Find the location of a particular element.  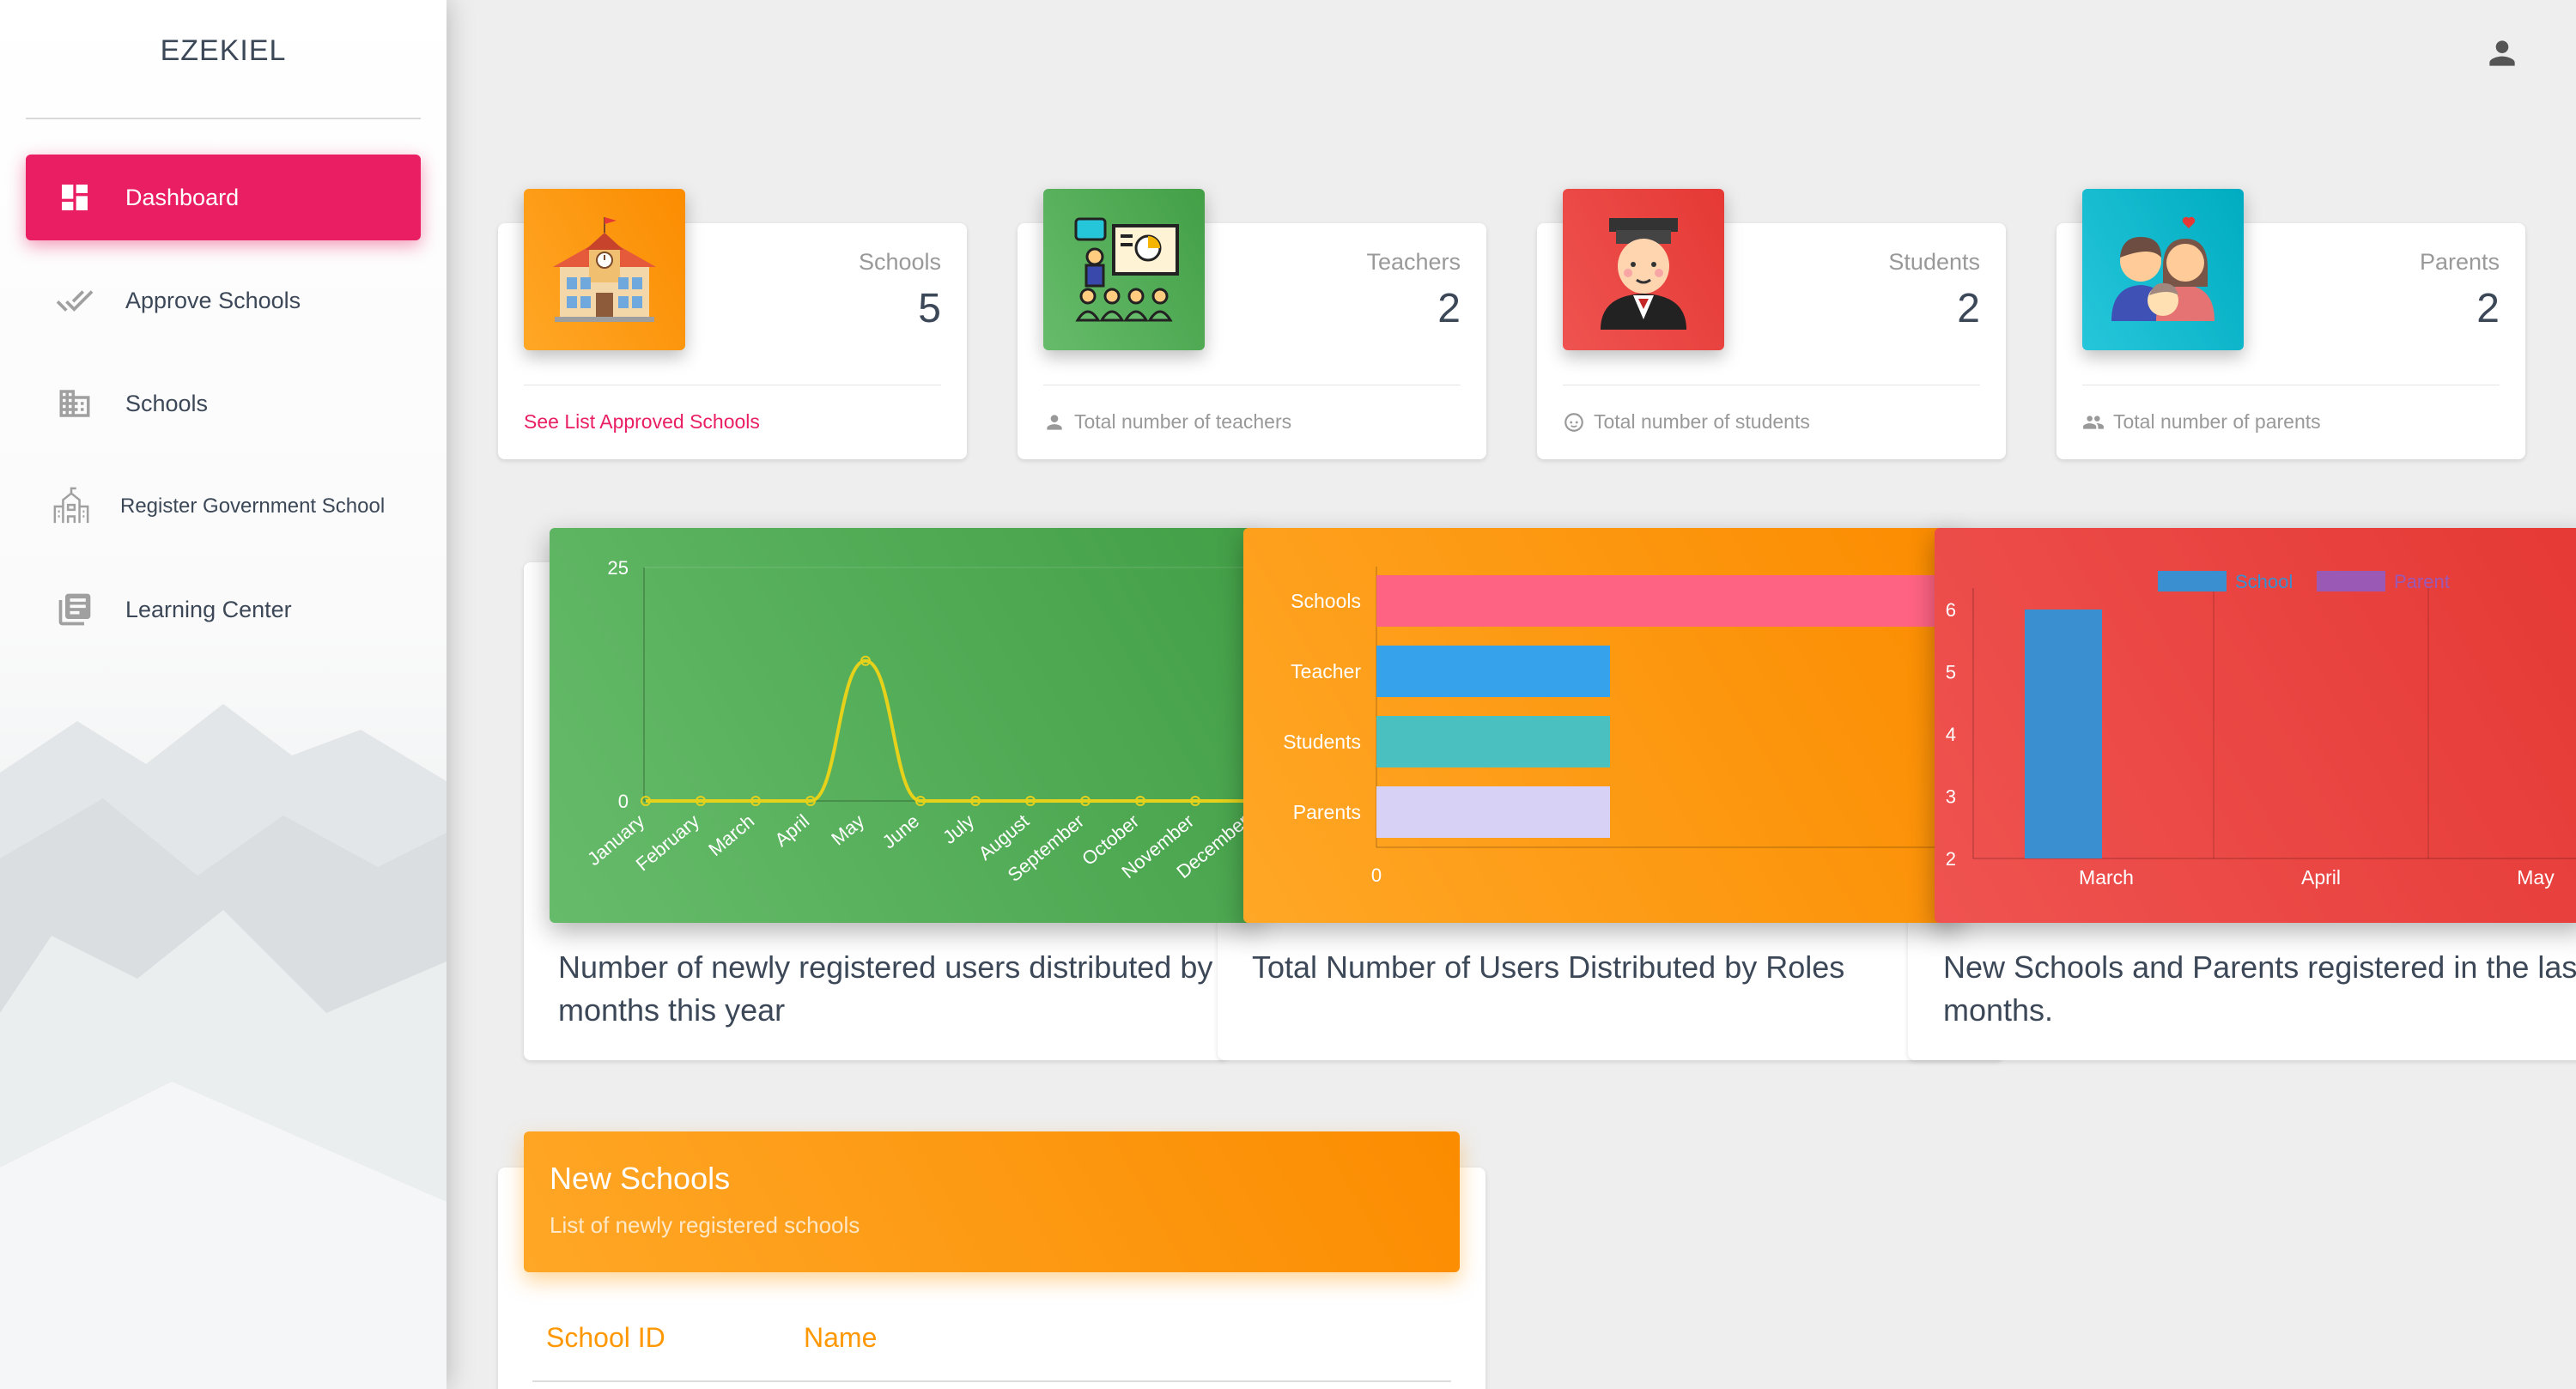

school-building-icon is located at coordinates (605, 270).